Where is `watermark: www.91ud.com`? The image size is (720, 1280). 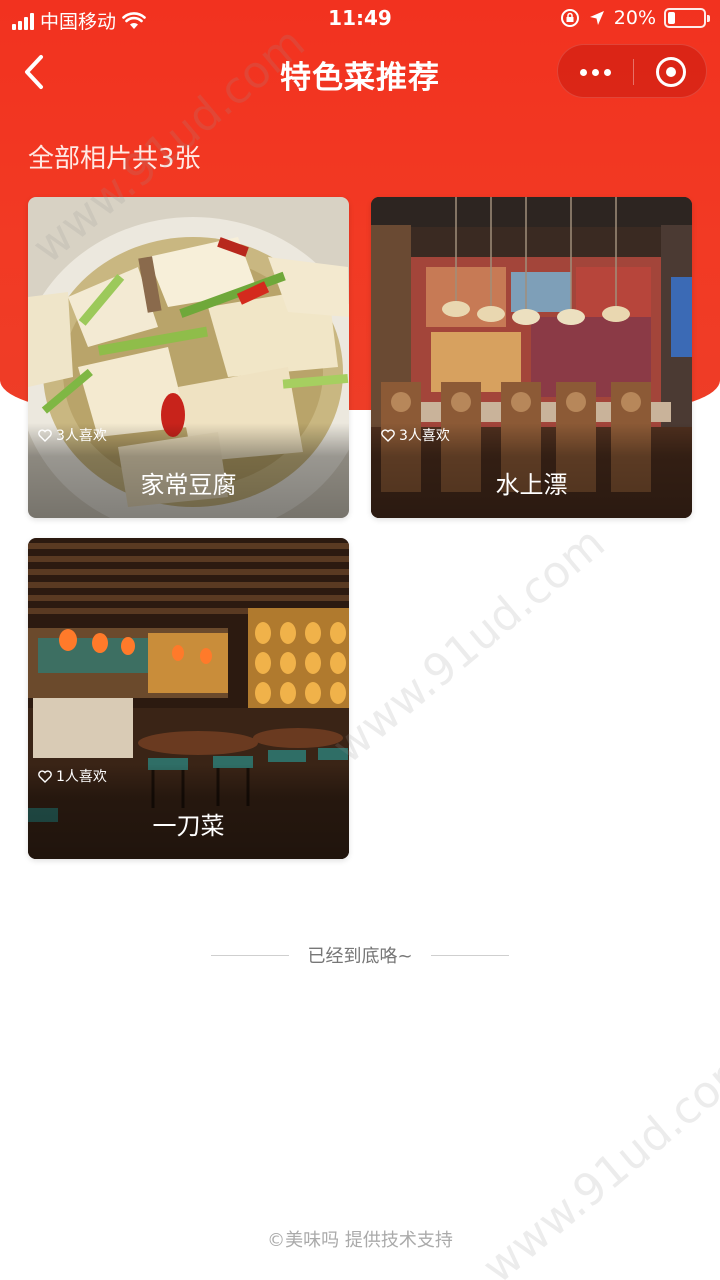
watermark: www.91ud.com is located at coordinates (469, 645).